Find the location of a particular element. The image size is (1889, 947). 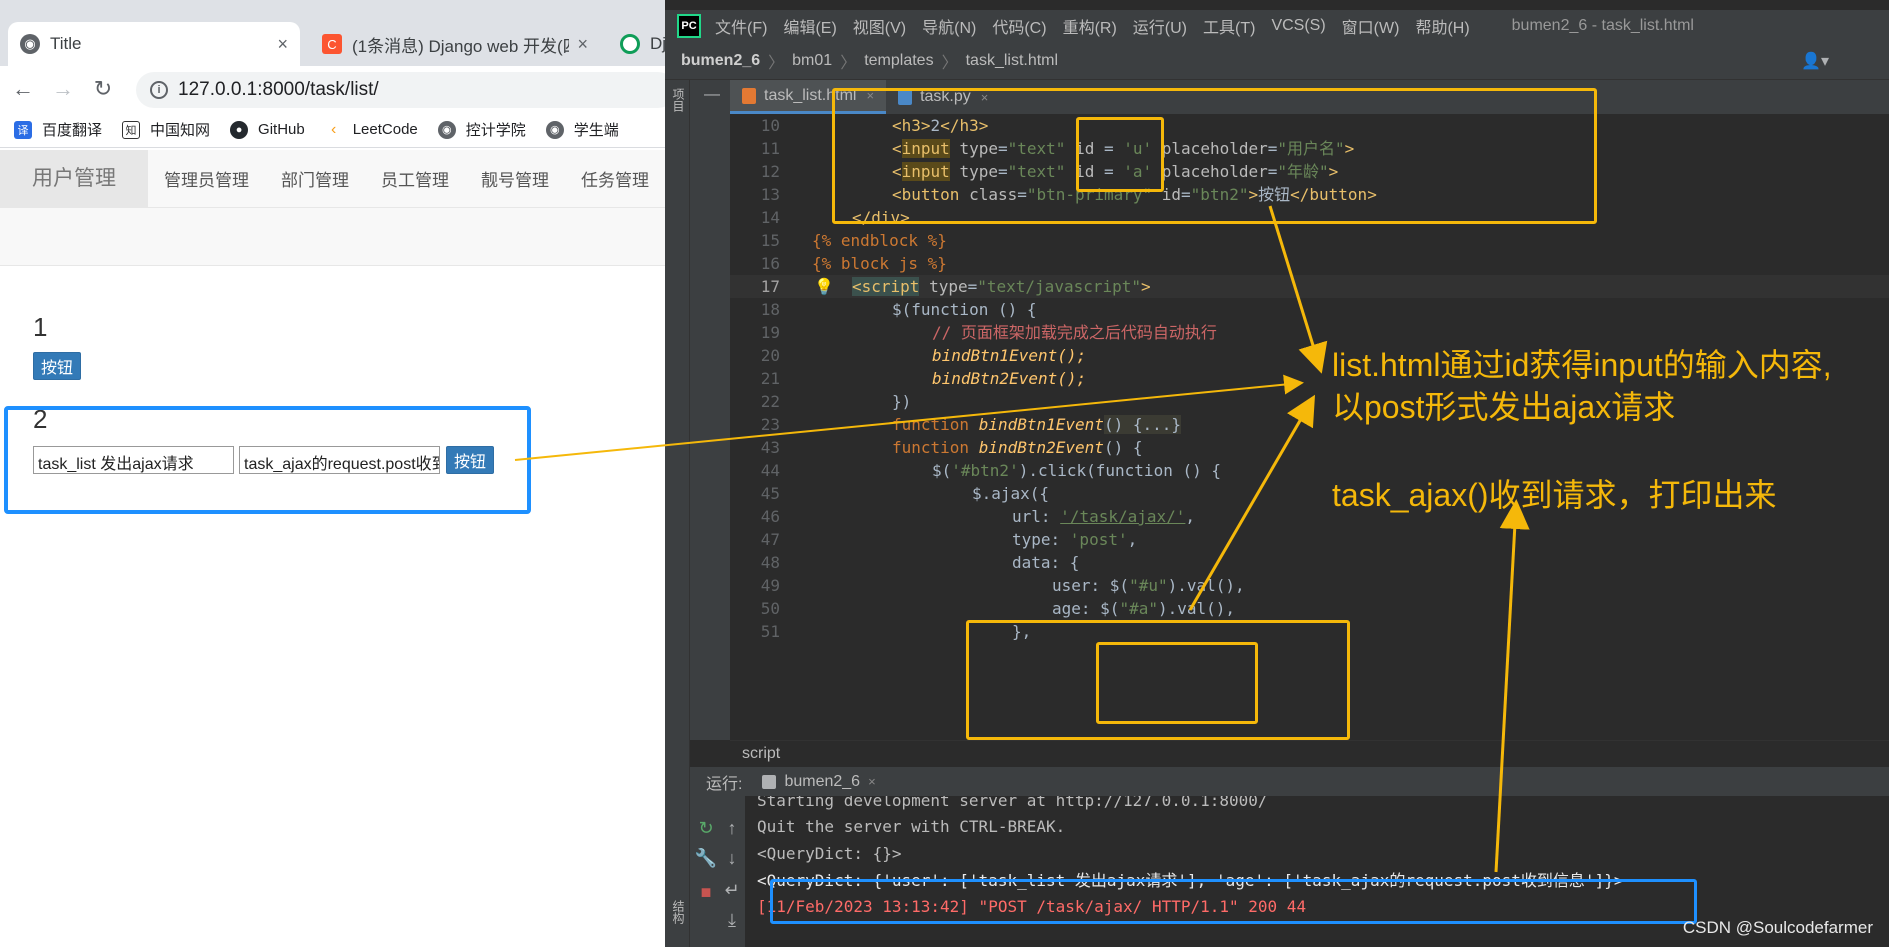

translate-icon: 译 is located at coordinates (23, 129).